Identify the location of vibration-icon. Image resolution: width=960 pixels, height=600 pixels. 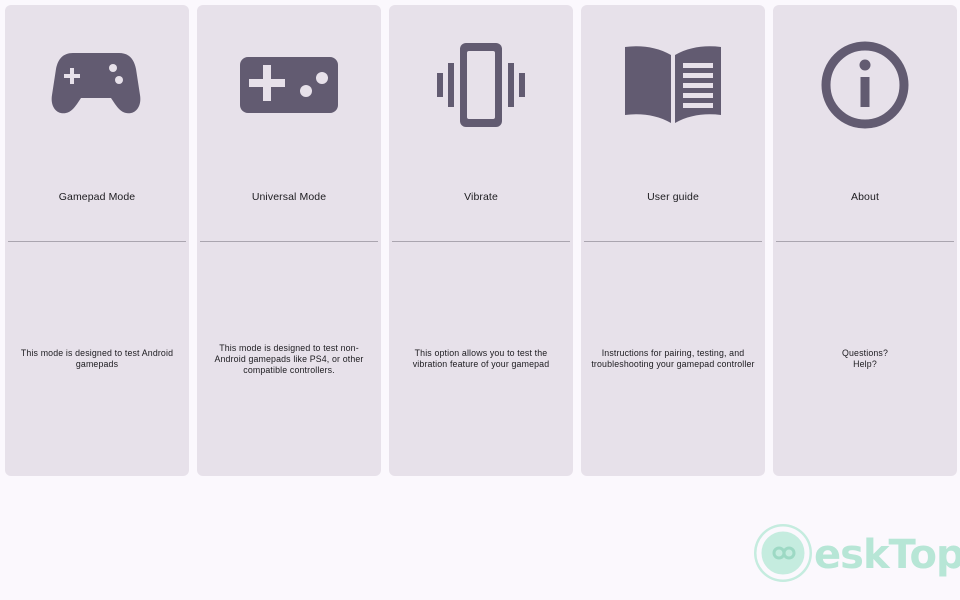
(481, 85).